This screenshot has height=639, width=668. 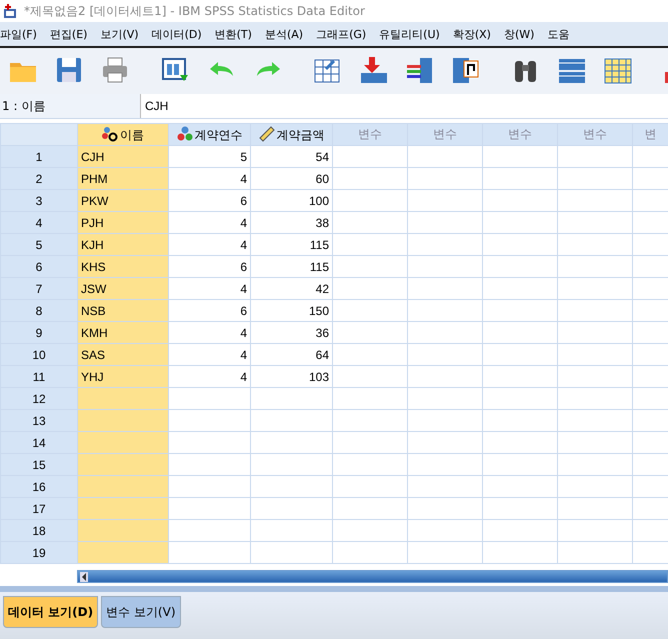 I want to click on column-header: 이름, so click(x=123, y=135).